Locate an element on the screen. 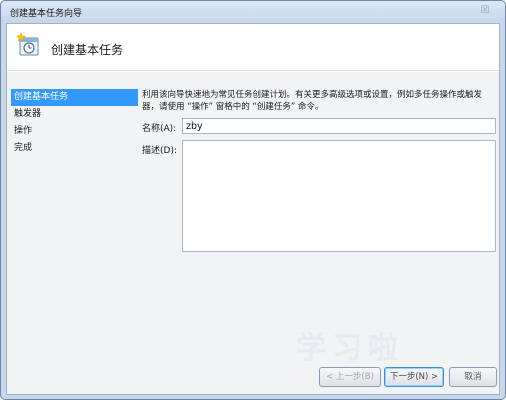  window-title: 创建基本任务向导 is located at coordinates (46, 14).